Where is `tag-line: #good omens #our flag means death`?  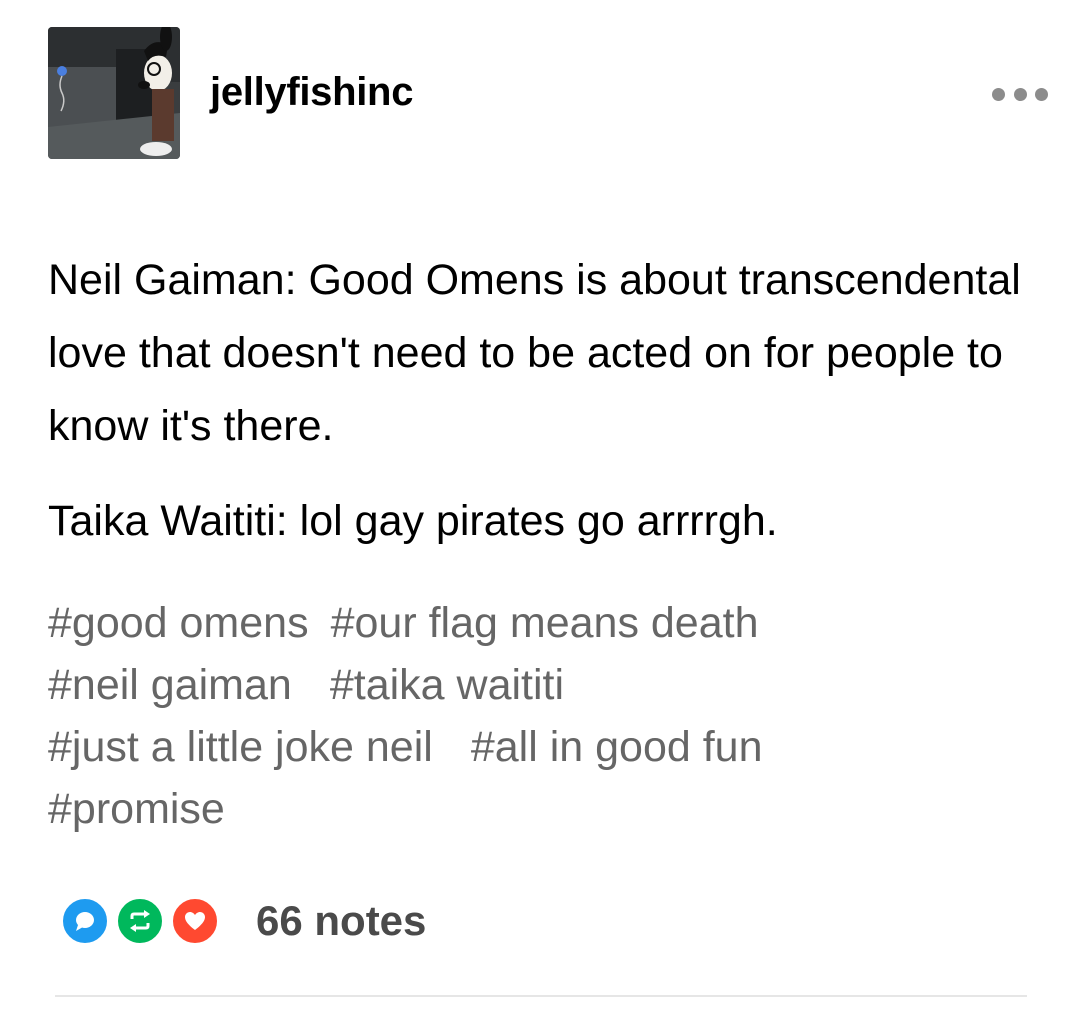
tag-line: #good omens #our flag means death is located at coordinates (548, 623).